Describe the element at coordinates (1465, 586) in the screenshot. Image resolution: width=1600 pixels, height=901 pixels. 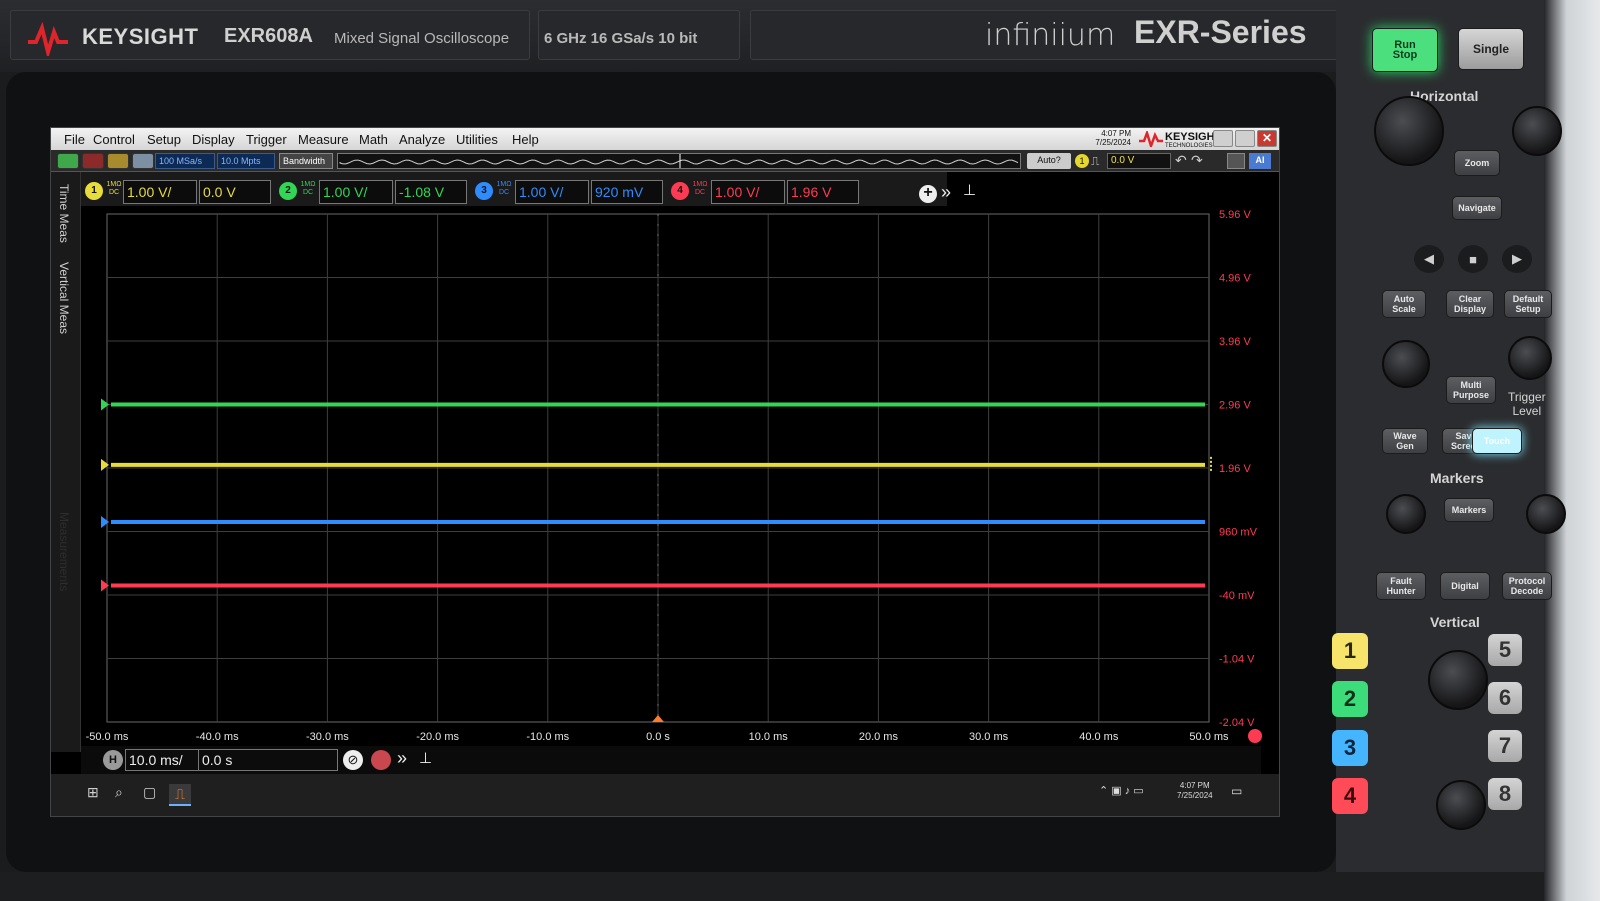
I see `digital-button: Digital` at that location.